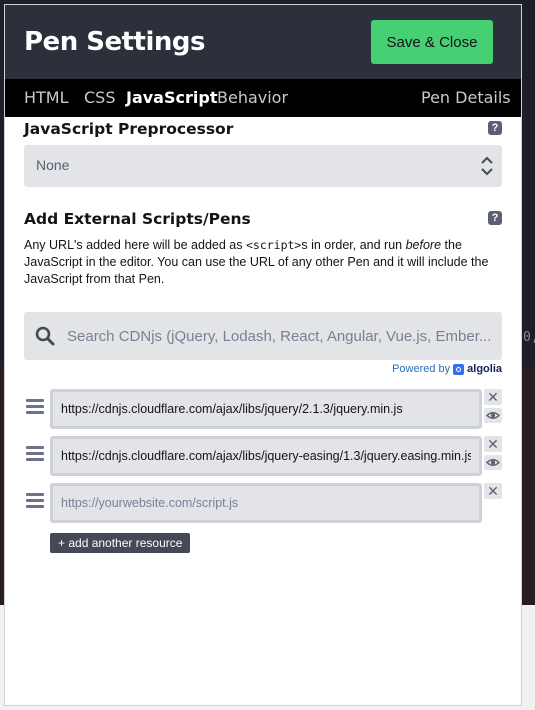  What do you see at coordinates (263, 42) in the screenshot?
I see `modal-header: Pen Settings Save & Close` at bounding box center [263, 42].